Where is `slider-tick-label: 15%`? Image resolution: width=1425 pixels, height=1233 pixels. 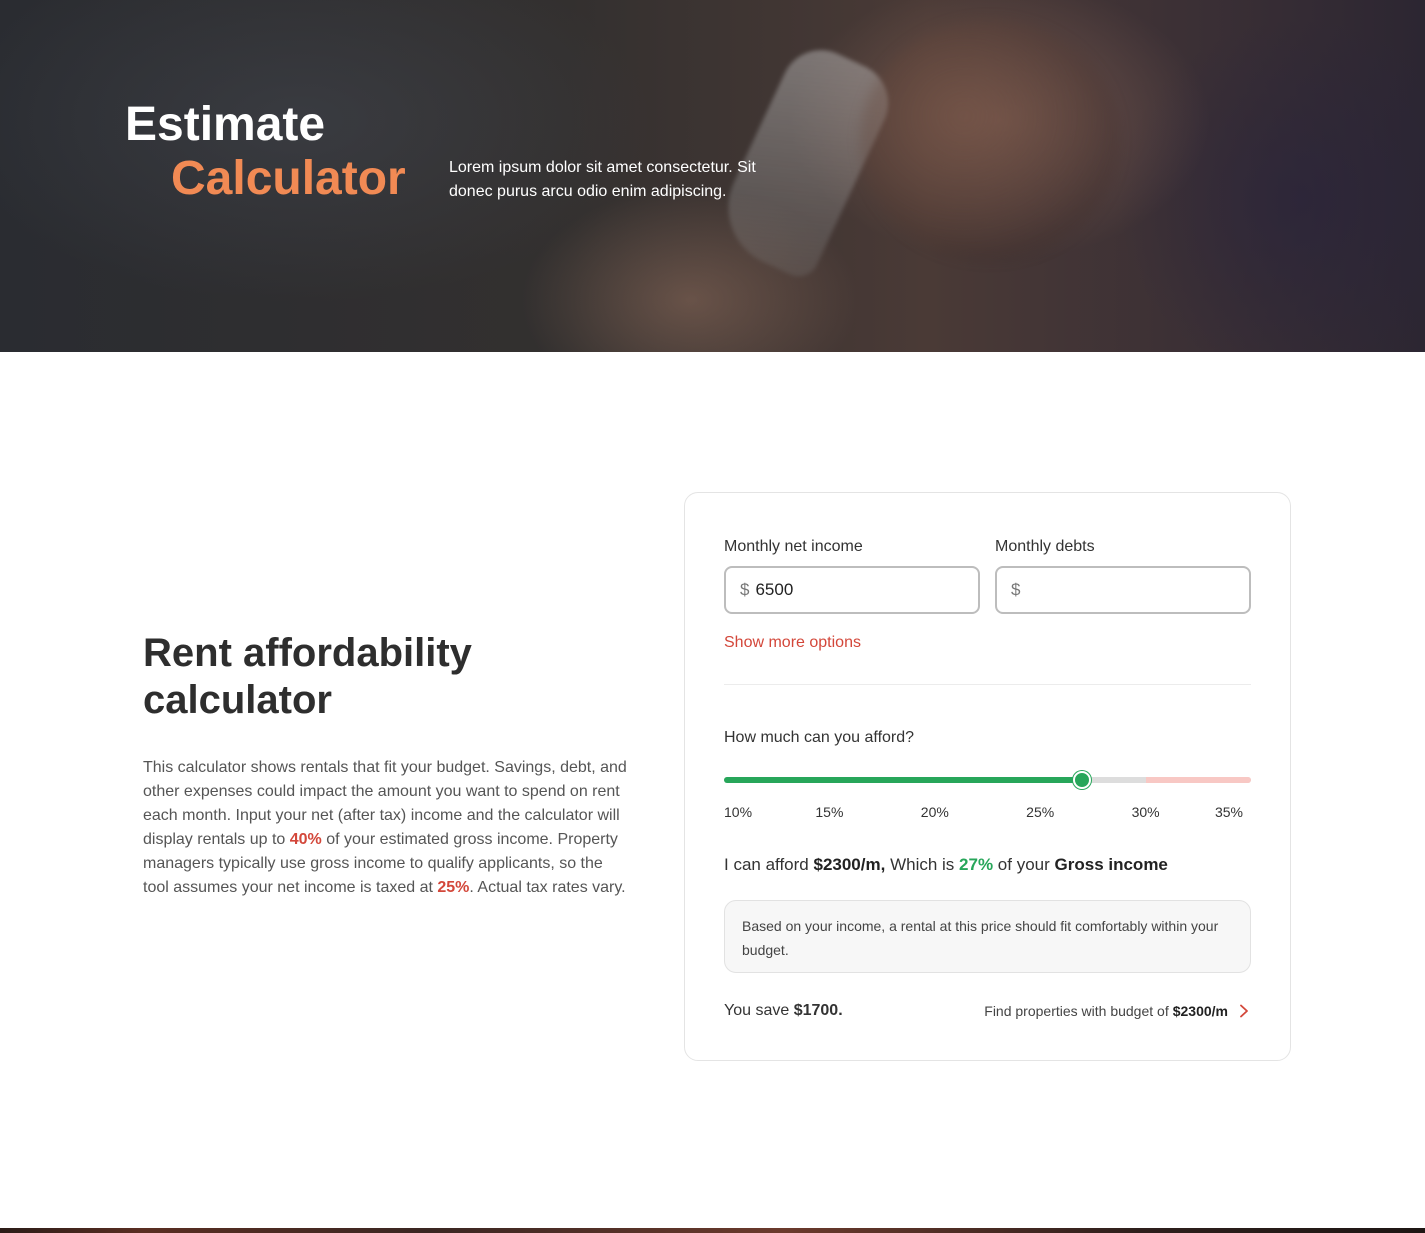 slider-tick-label: 15% is located at coordinates (829, 812).